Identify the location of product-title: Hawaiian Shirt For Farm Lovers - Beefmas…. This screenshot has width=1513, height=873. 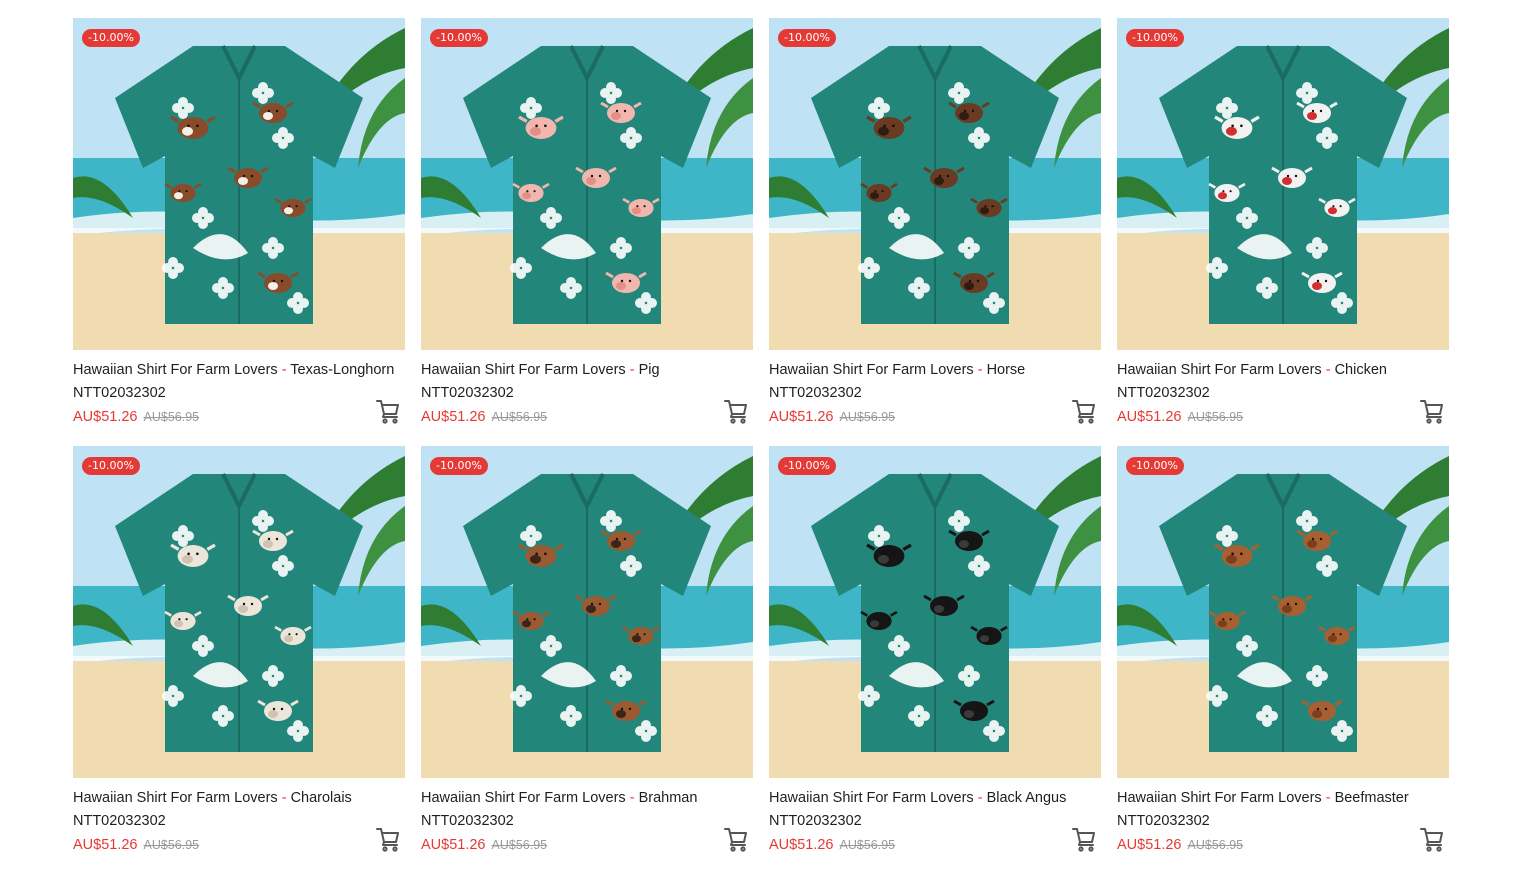
(1283, 798).